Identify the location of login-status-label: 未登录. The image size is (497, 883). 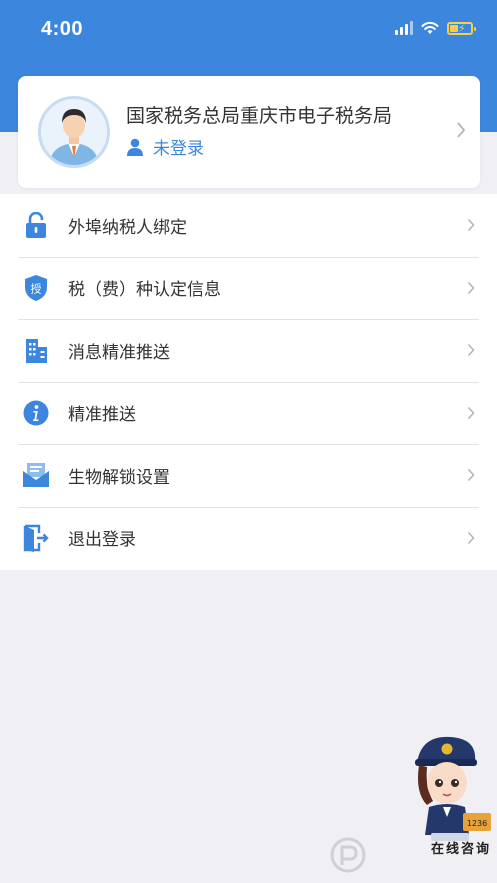
(178, 148).